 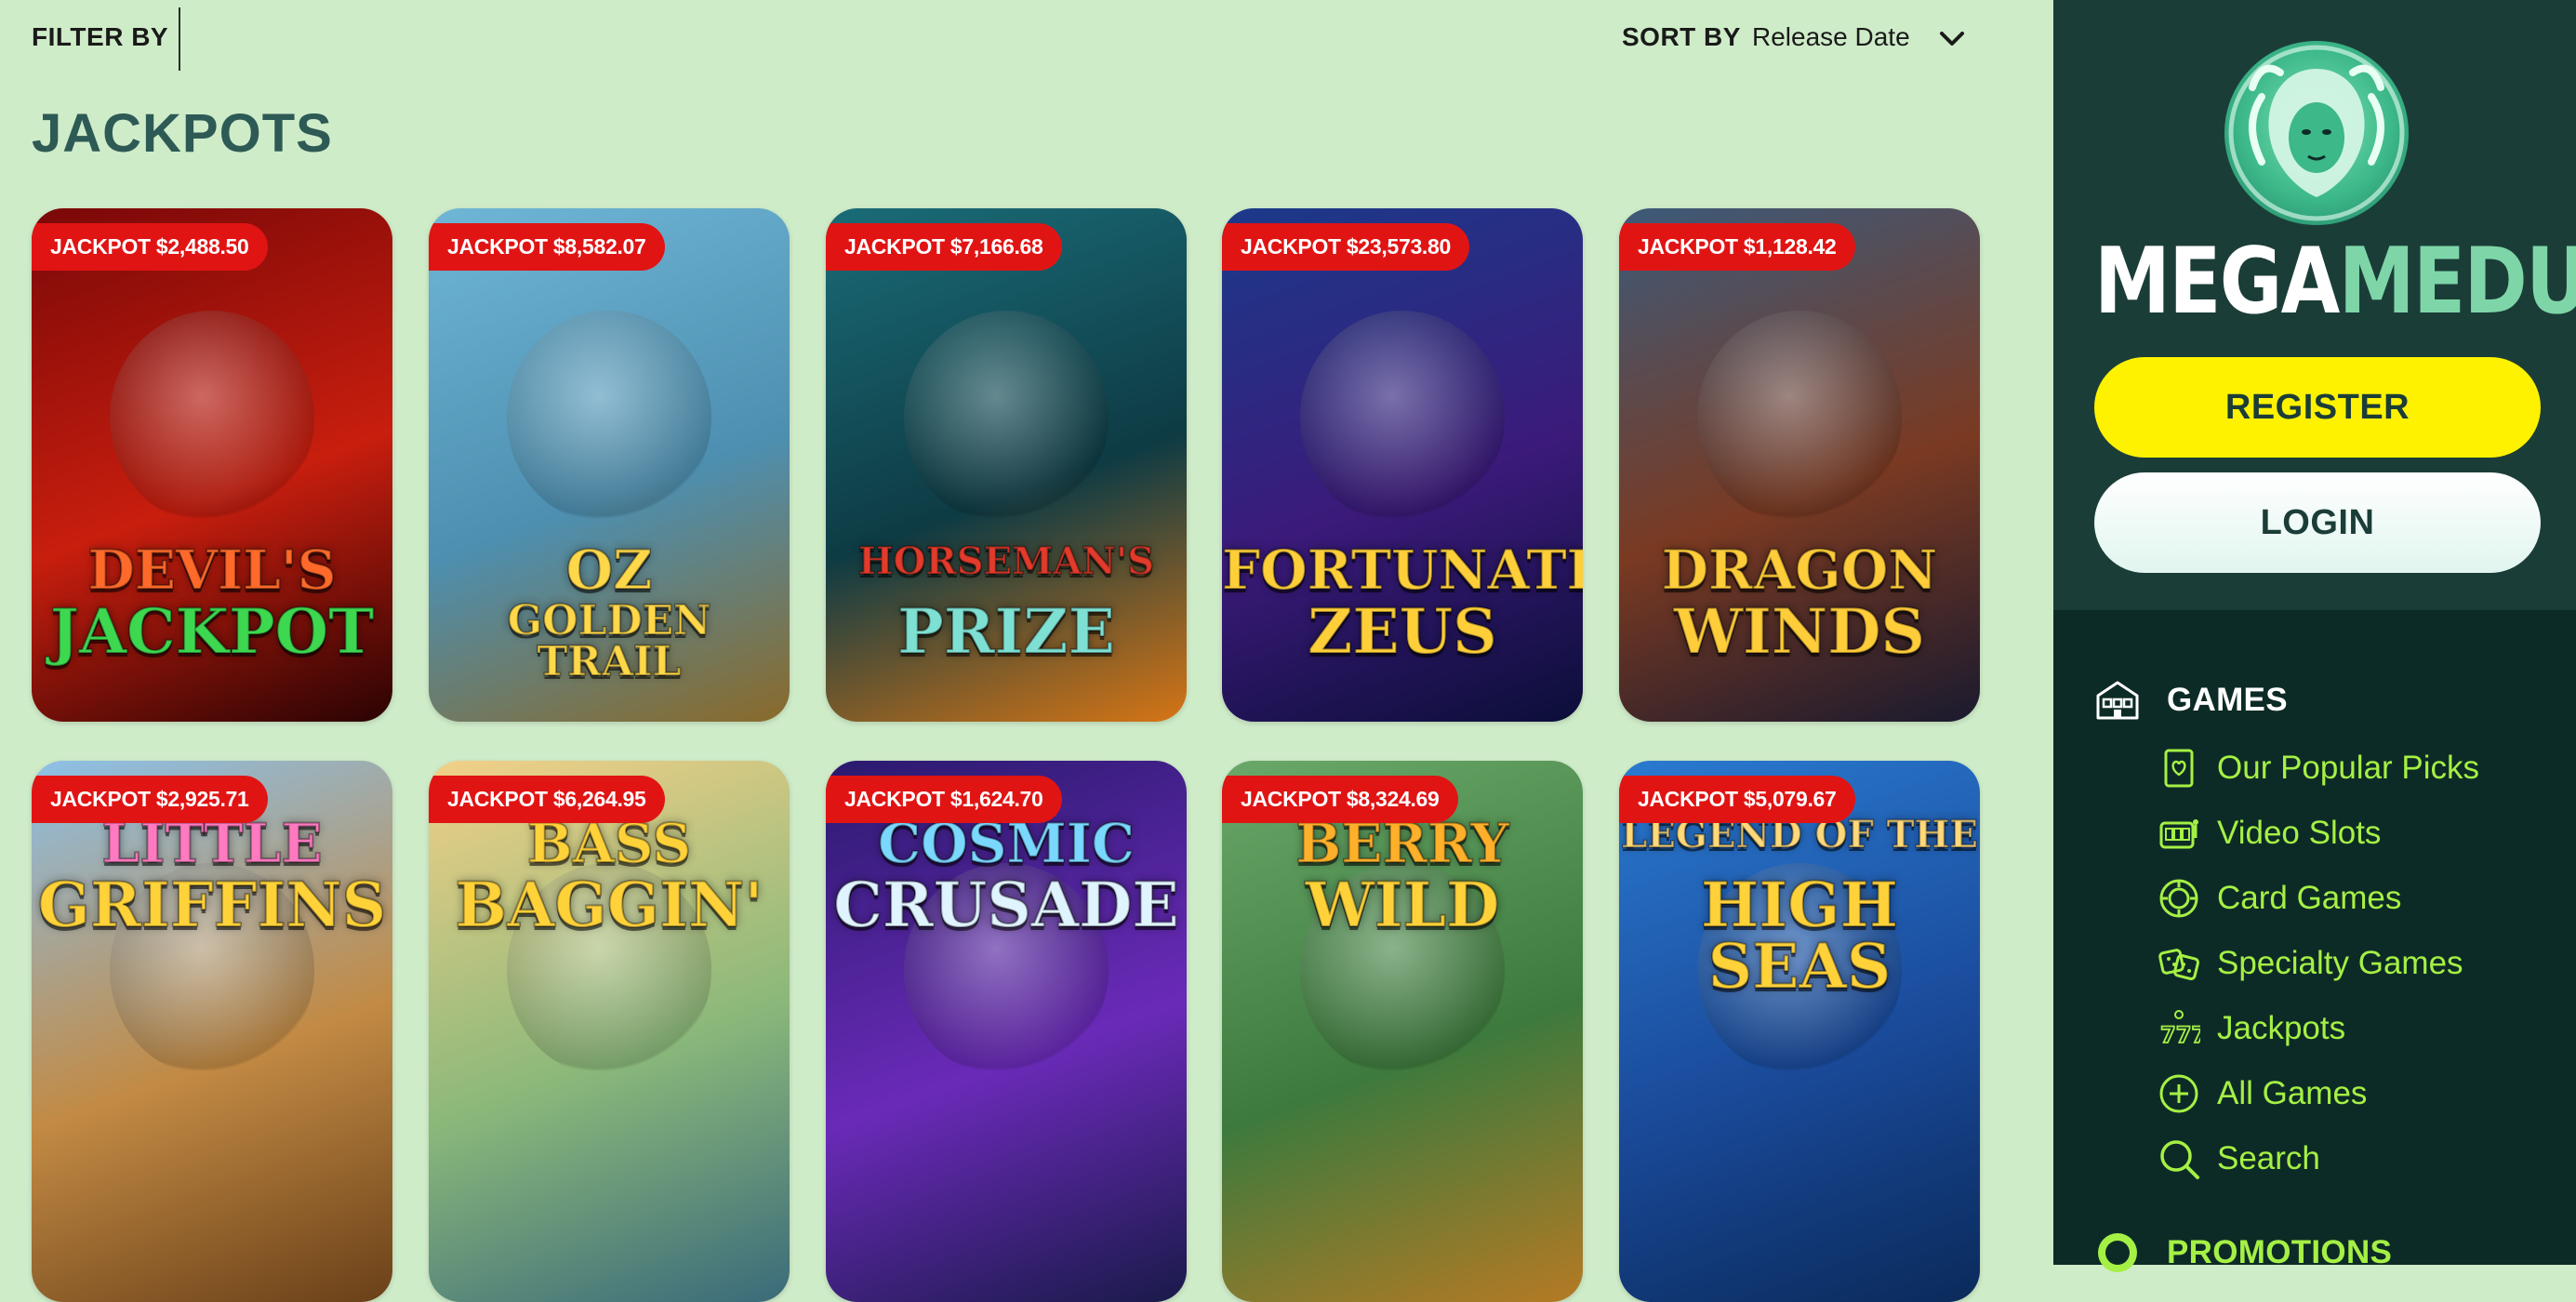 I want to click on poker-chip-icon, so click(x=2178, y=898).